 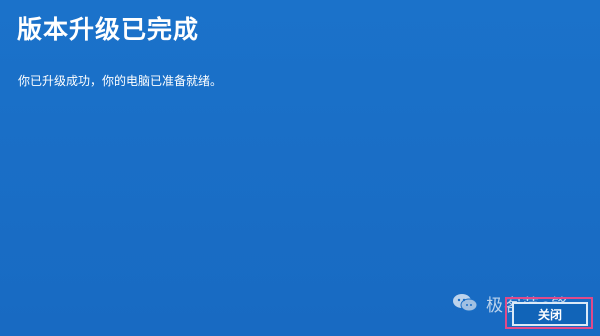 What do you see at coordinates (108, 29) in the screenshot?
I see `page-title: 版本升级已完成` at bounding box center [108, 29].